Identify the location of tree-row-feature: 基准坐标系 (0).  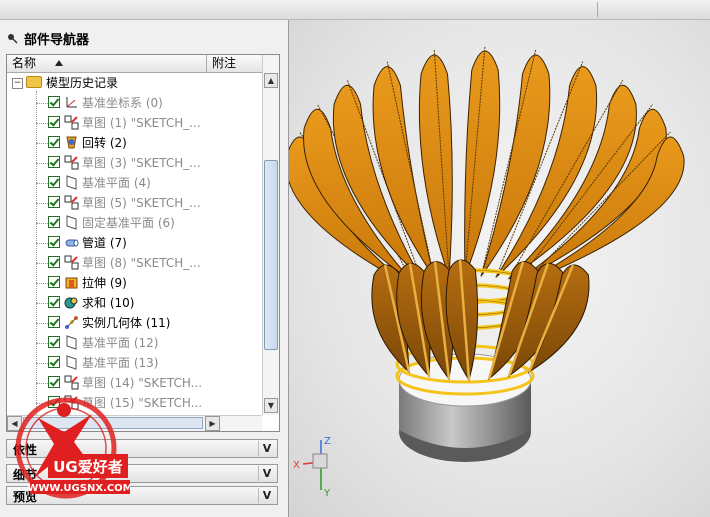
(134, 103).